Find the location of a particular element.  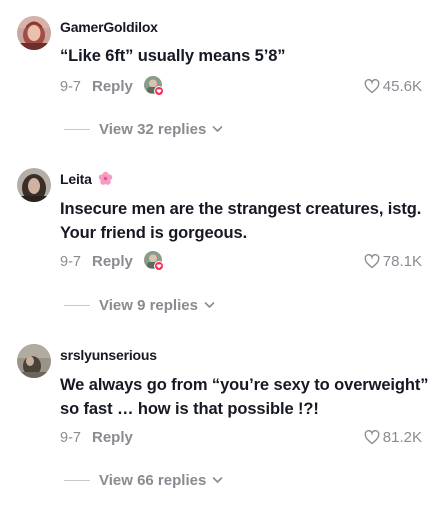

like-count: 45.6K is located at coordinates (402, 86).